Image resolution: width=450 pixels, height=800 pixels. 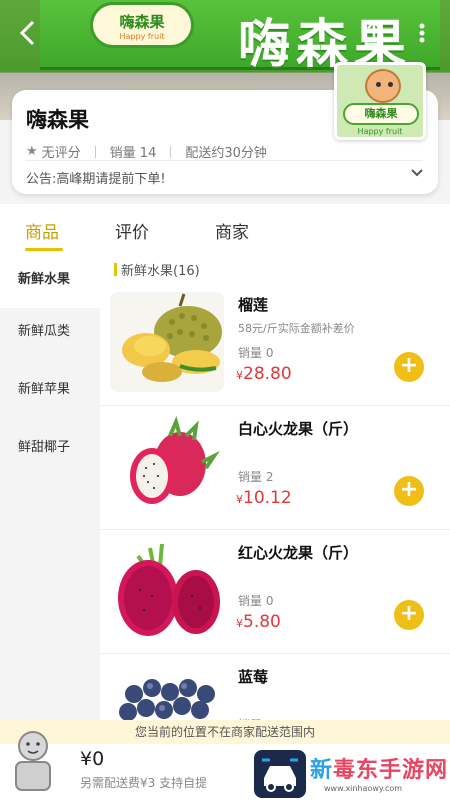 I want to click on blueberry-image, so click(x=167, y=695).